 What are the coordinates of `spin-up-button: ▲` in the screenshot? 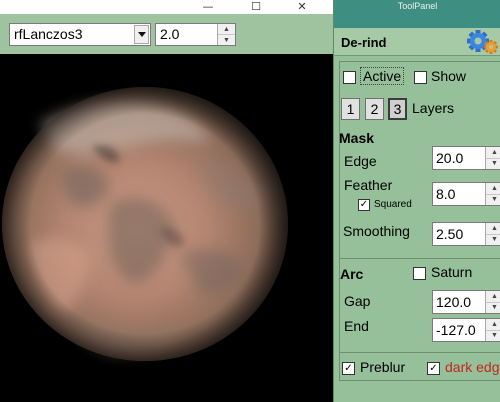 It's located at (226, 29).